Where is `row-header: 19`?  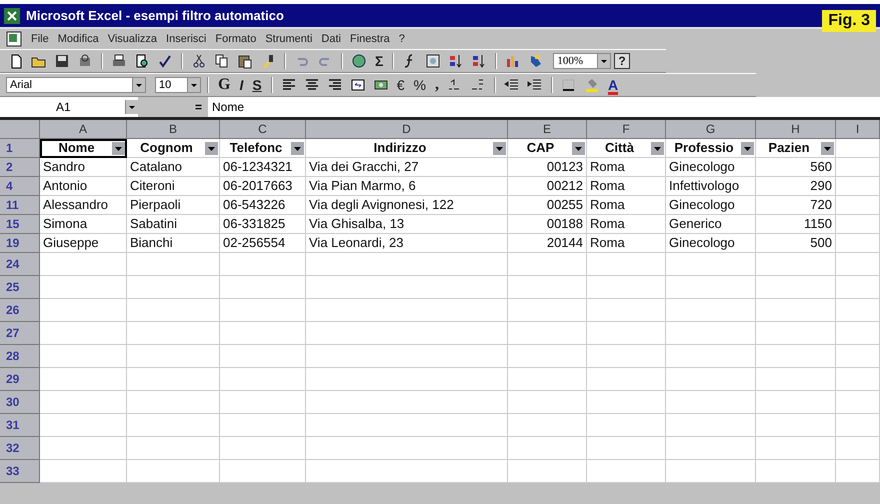 row-header: 19 is located at coordinates (20, 243).